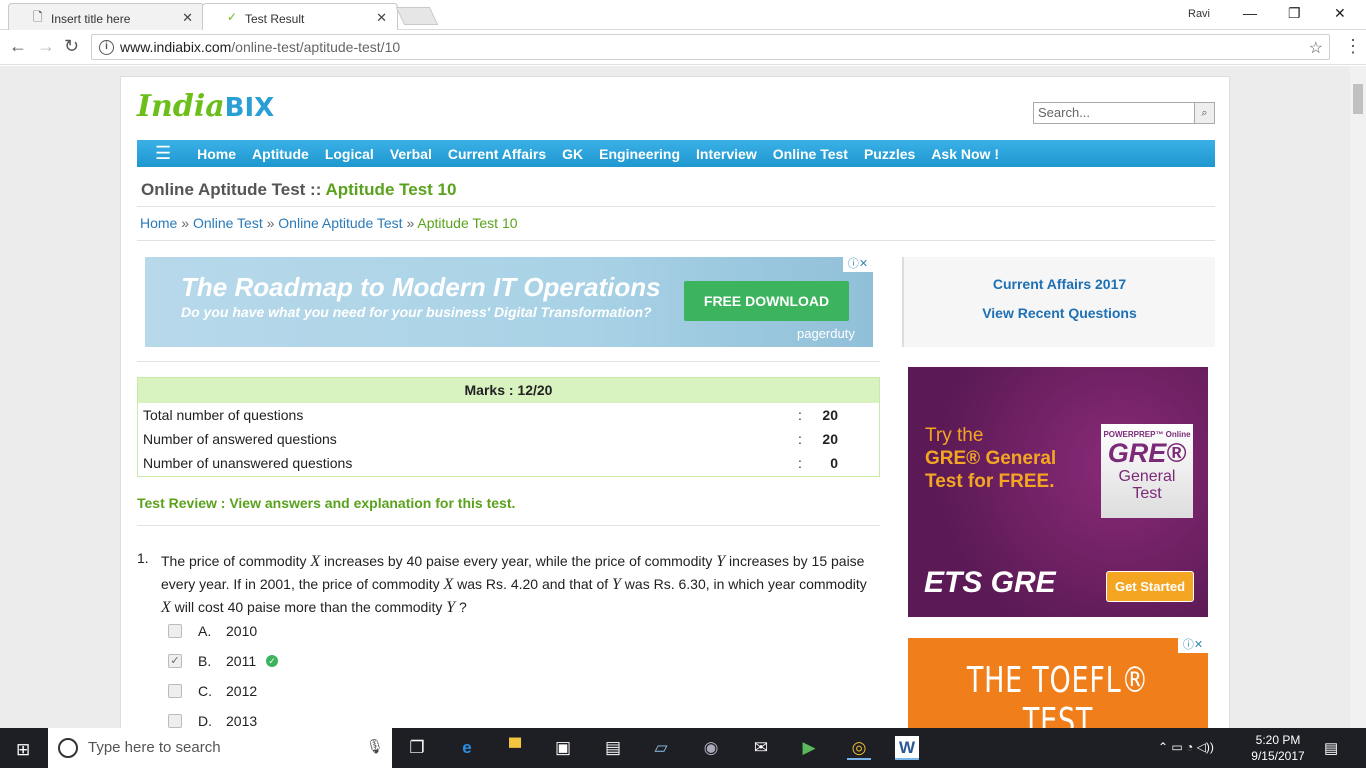 This screenshot has width=1366, height=768. What do you see at coordinates (106, 47) in the screenshot?
I see `site-info-icon: i` at bounding box center [106, 47].